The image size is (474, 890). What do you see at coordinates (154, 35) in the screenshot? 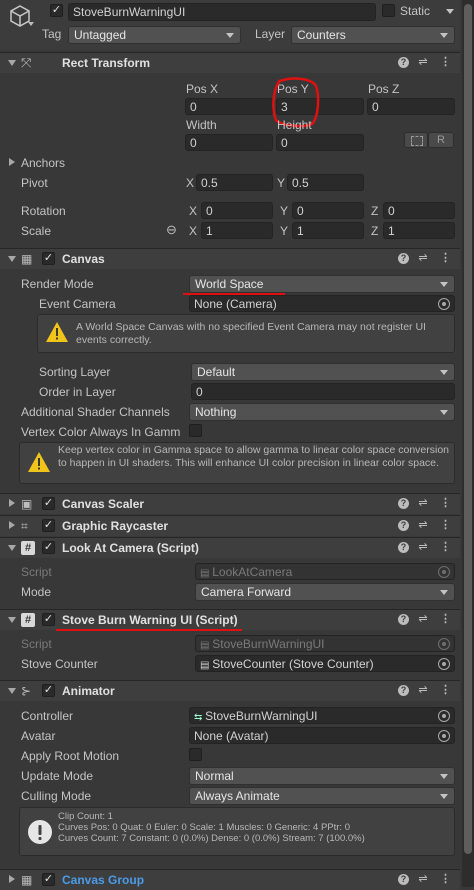
I see `tag-dropdown: Untagged` at bounding box center [154, 35].